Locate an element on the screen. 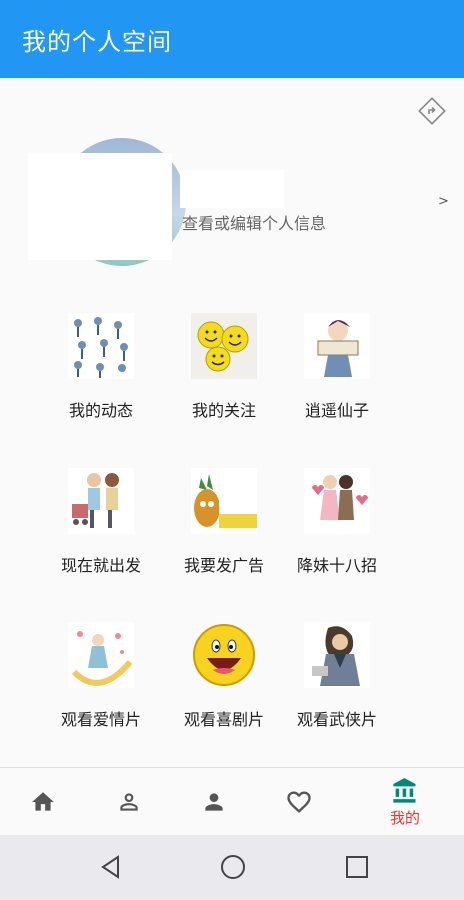 Image resolution: width=464 pixels, height=900 pixels. app-bar: 我的个人空间 is located at coordinates (232, 39).